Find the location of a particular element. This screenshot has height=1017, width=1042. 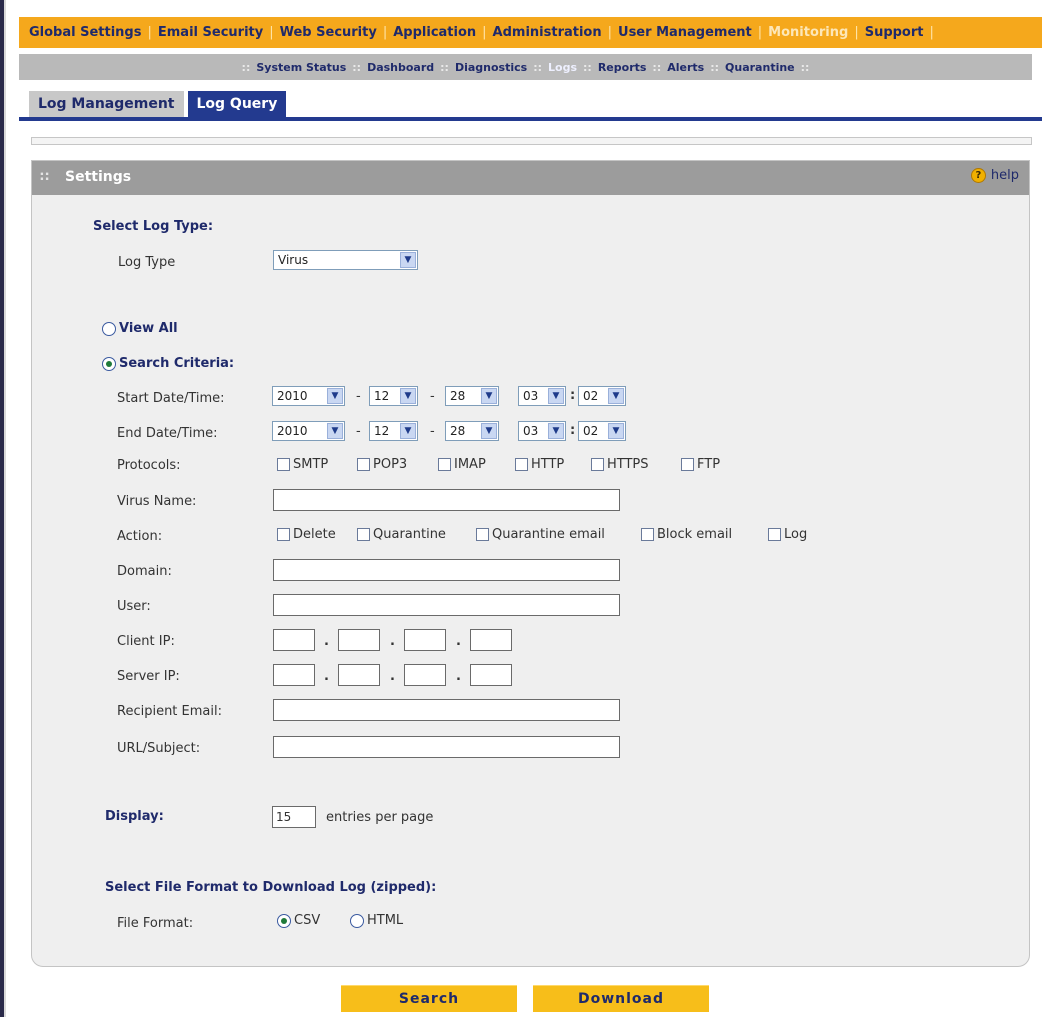

domain-input is located at coordinates (446, 570).